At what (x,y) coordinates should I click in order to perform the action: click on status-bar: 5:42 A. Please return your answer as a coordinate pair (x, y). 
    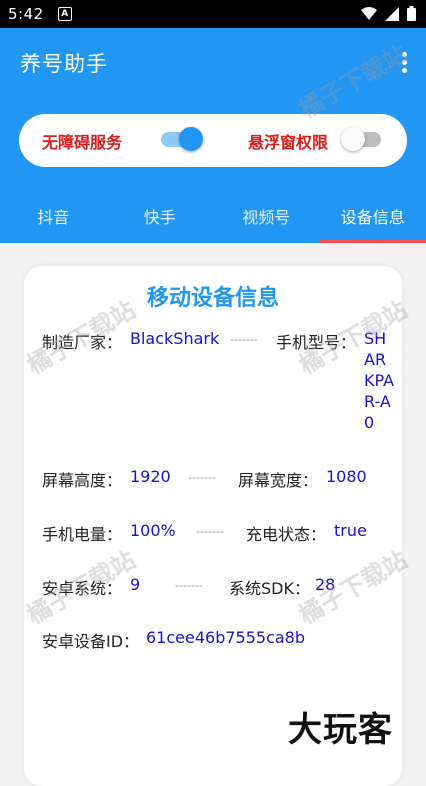
    Looking at the image, I should click on (213, 14).